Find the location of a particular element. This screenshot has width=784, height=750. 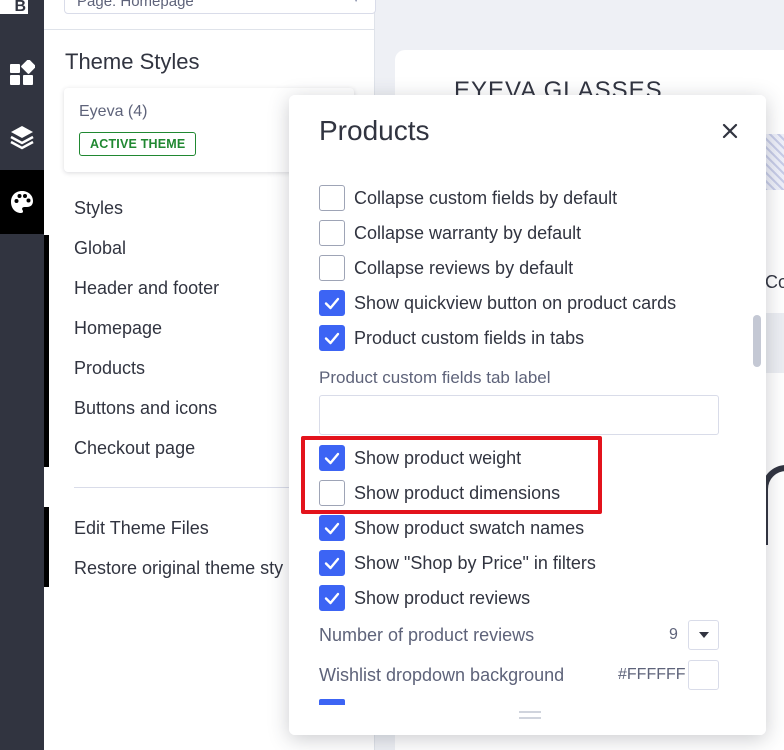

show-product-weight-option: Show product weight is located at coordinates (420, 458).